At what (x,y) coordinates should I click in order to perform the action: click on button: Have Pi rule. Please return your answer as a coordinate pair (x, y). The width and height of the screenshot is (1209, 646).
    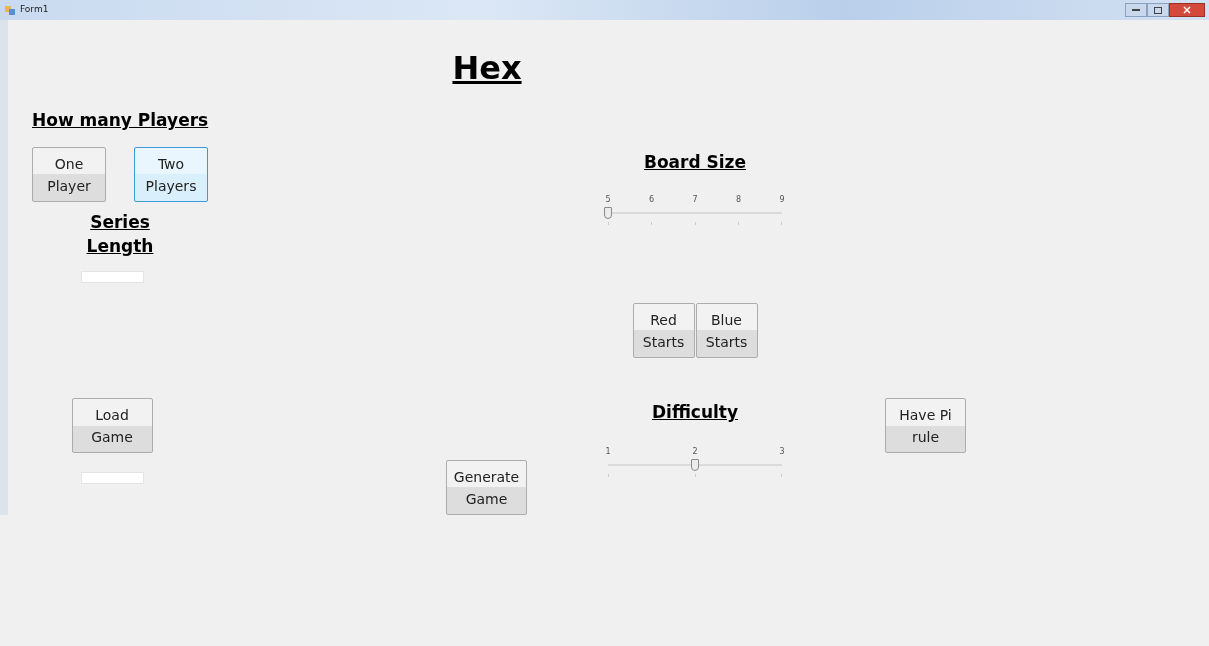
    Looking at the image, I should click on (925, 425).